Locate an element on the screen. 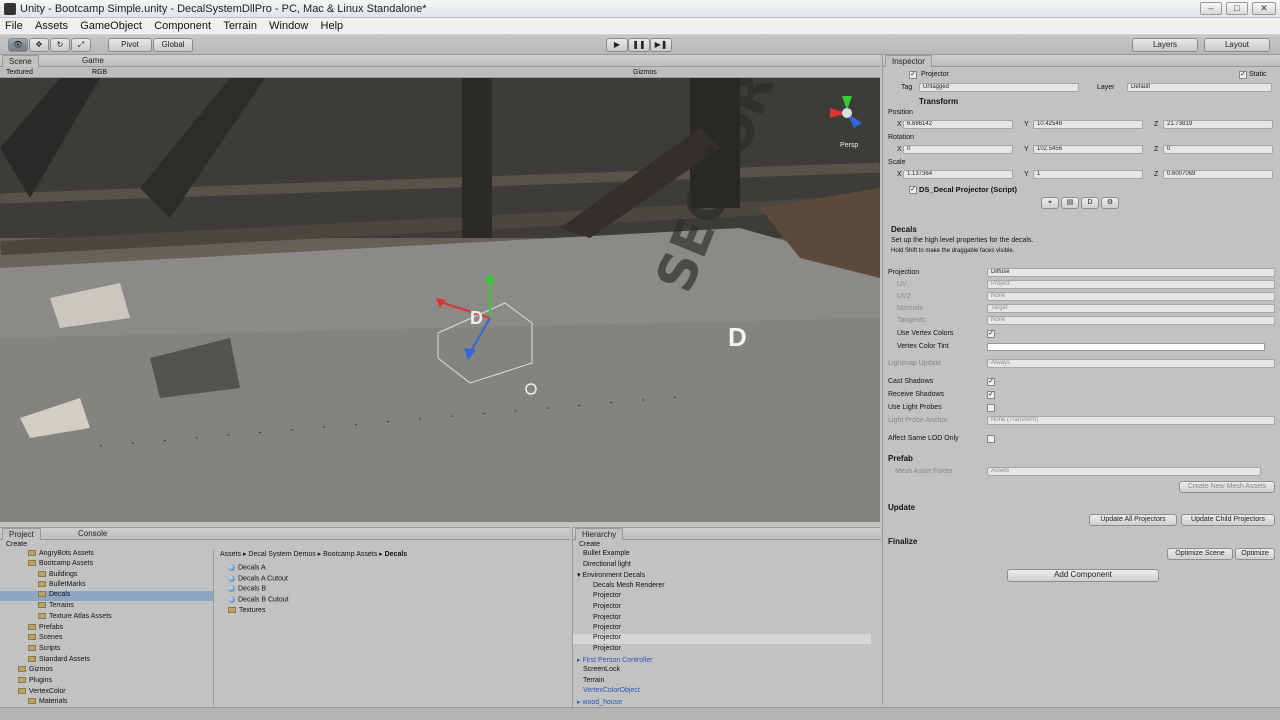 The height and width of the screenshot is (720, 1280). script-enabled-checkbox: ✓ is located at coordinates (913, 190).